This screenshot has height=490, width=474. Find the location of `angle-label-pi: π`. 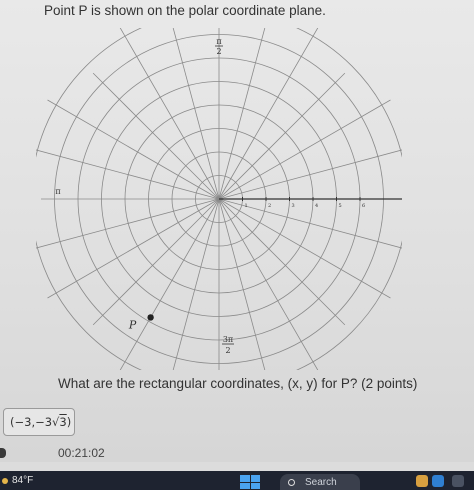

angle-label-pi: π is located at coordinates (57, 191).